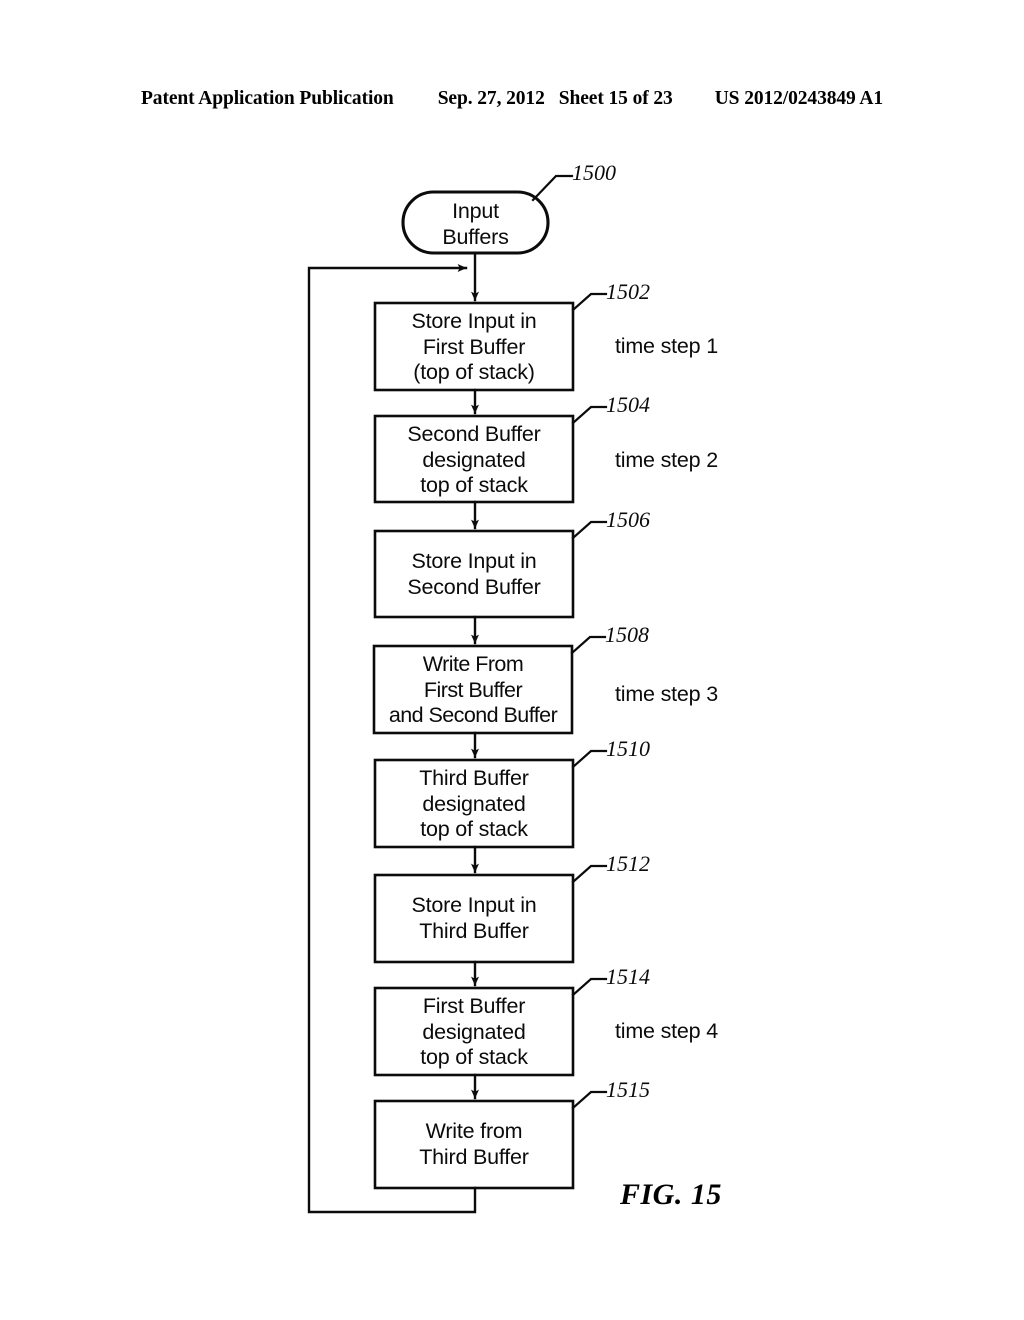  Describe the element at coordinates (475, 222) in the screenshot. I see `node-shape-start` at that location.